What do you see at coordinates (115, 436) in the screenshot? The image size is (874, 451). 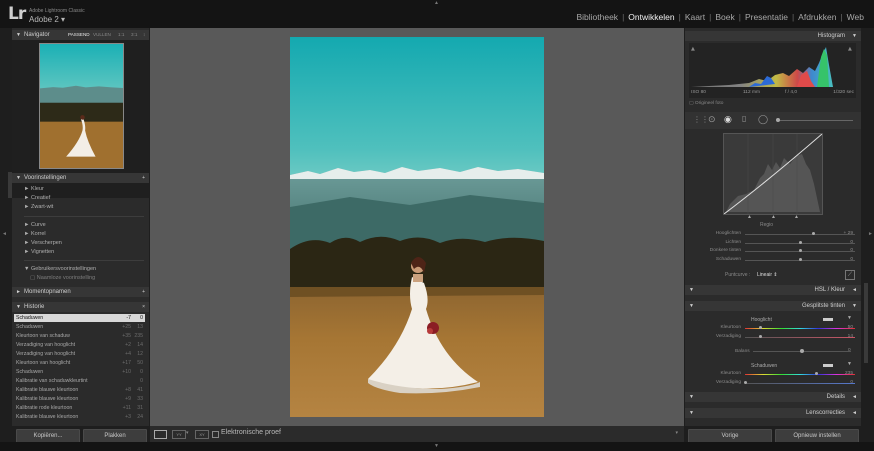 I see `paste-button: Plakken` at bounding box center [115, 436].